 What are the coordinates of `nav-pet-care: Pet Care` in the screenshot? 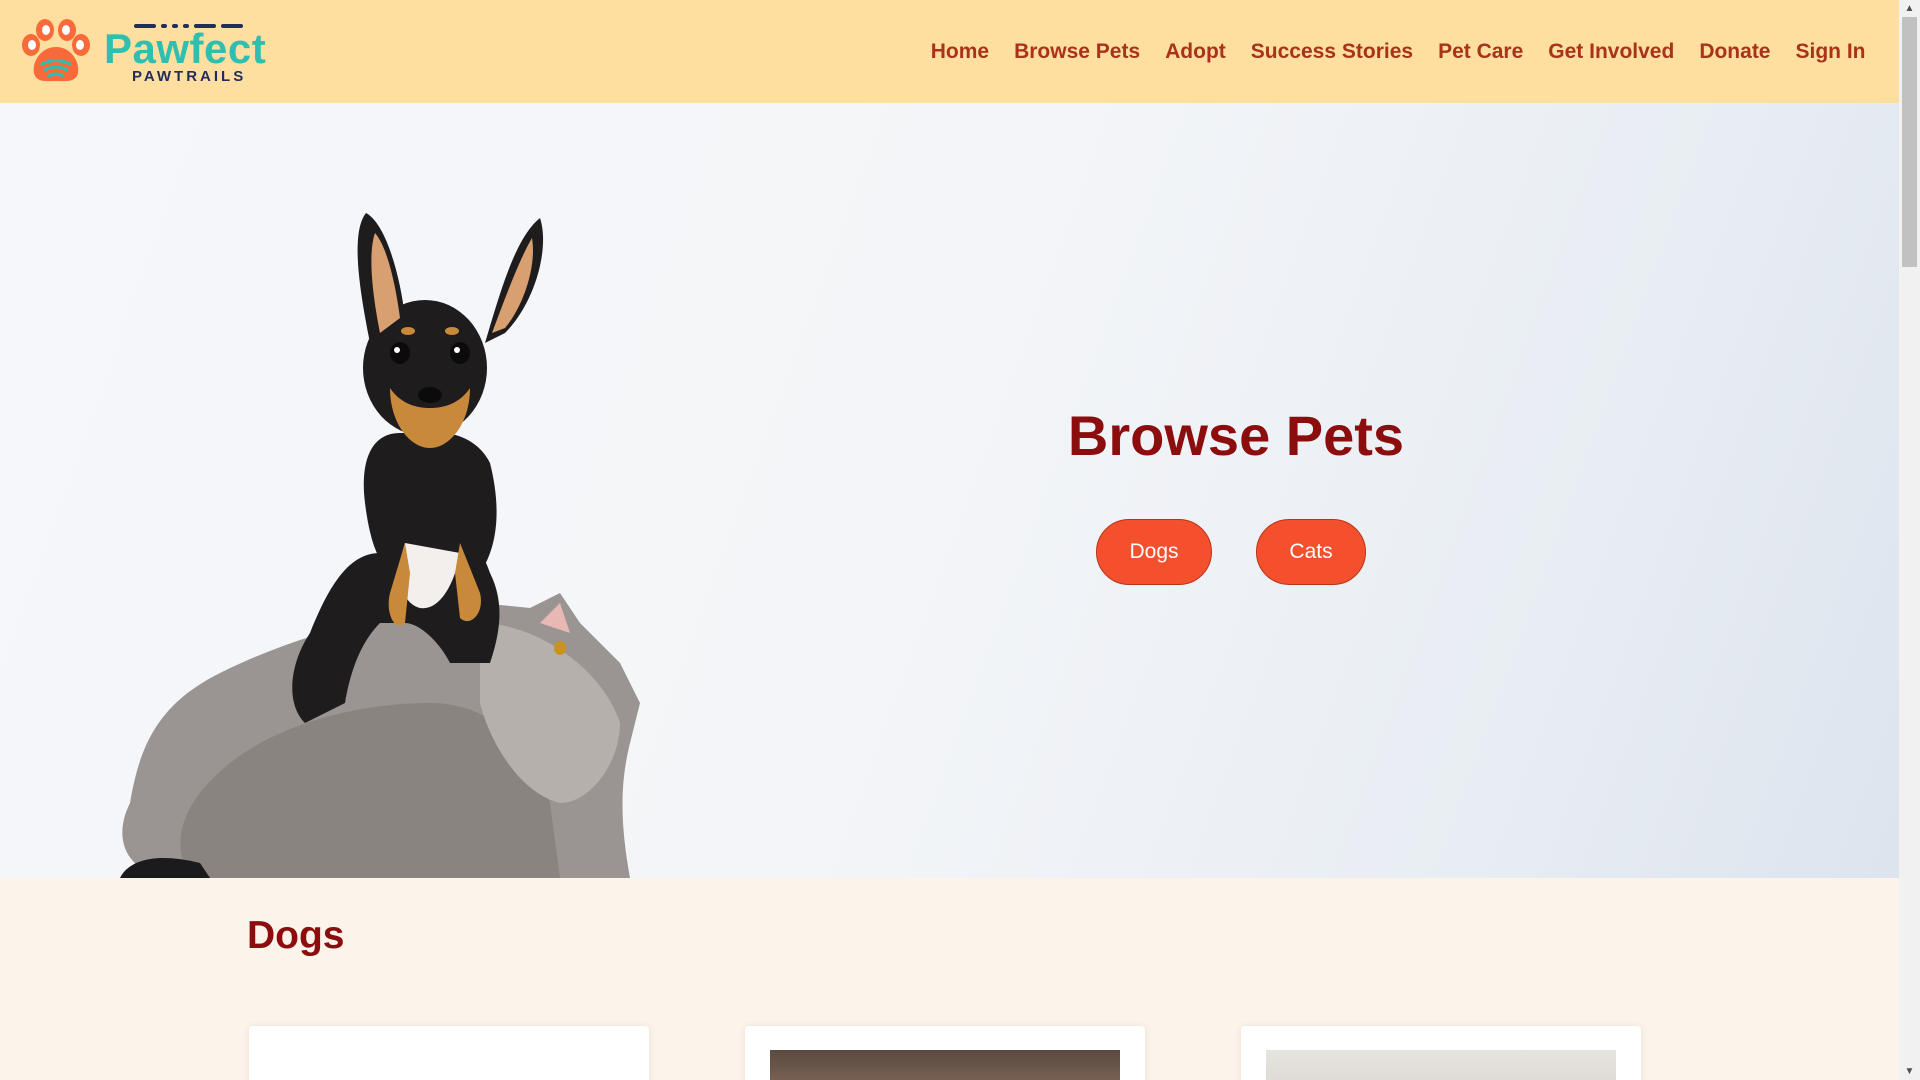 It's located at (1481, 52).